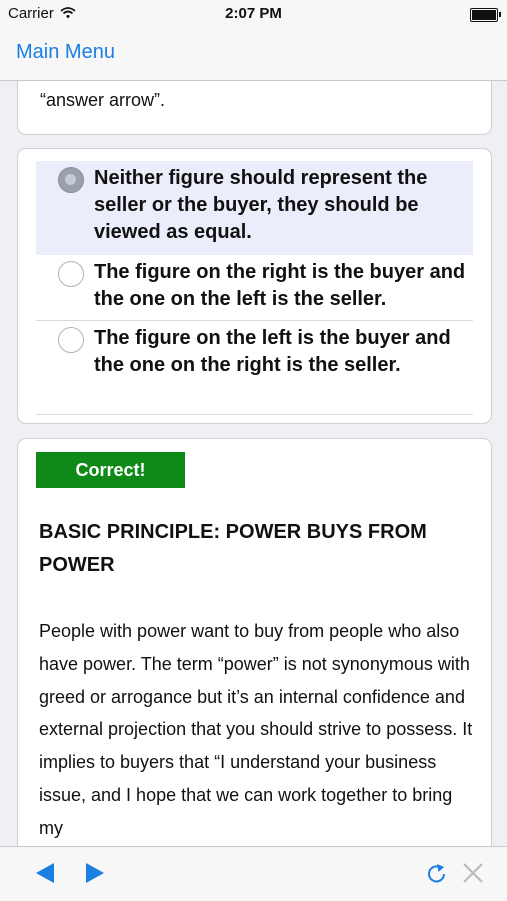 The width and height of the screenshot is (507, 901). I want to click on close-icon, so click(474, 874).